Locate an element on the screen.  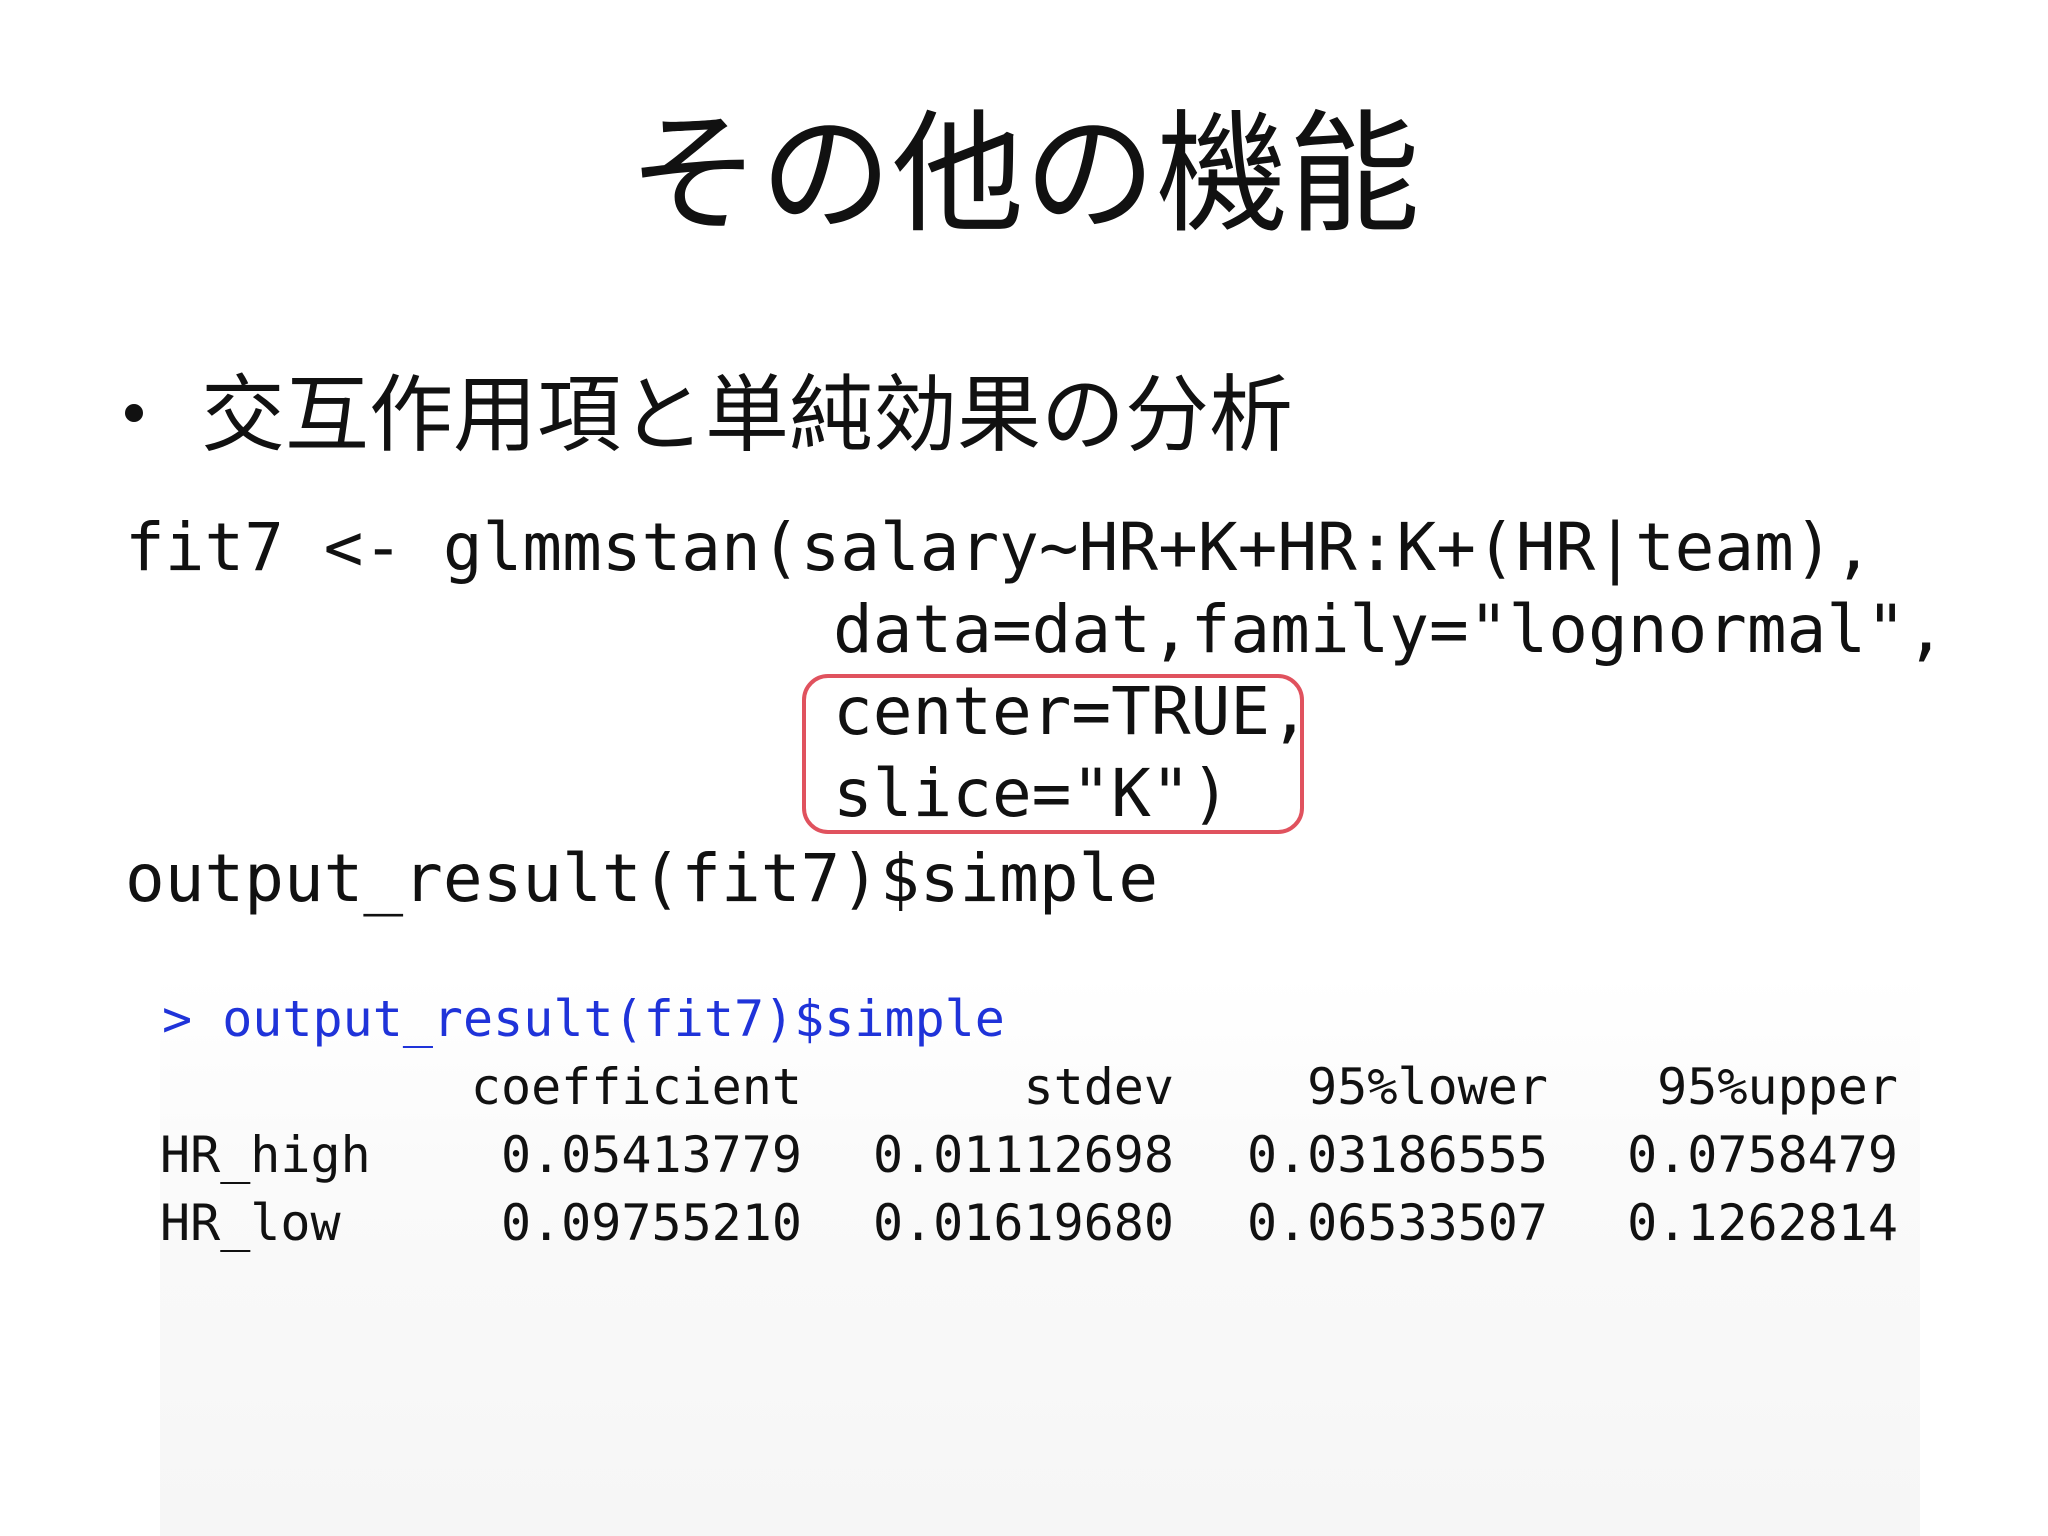
cell-stdev: 0.01112698 is located at coordinates (1023, 1155).